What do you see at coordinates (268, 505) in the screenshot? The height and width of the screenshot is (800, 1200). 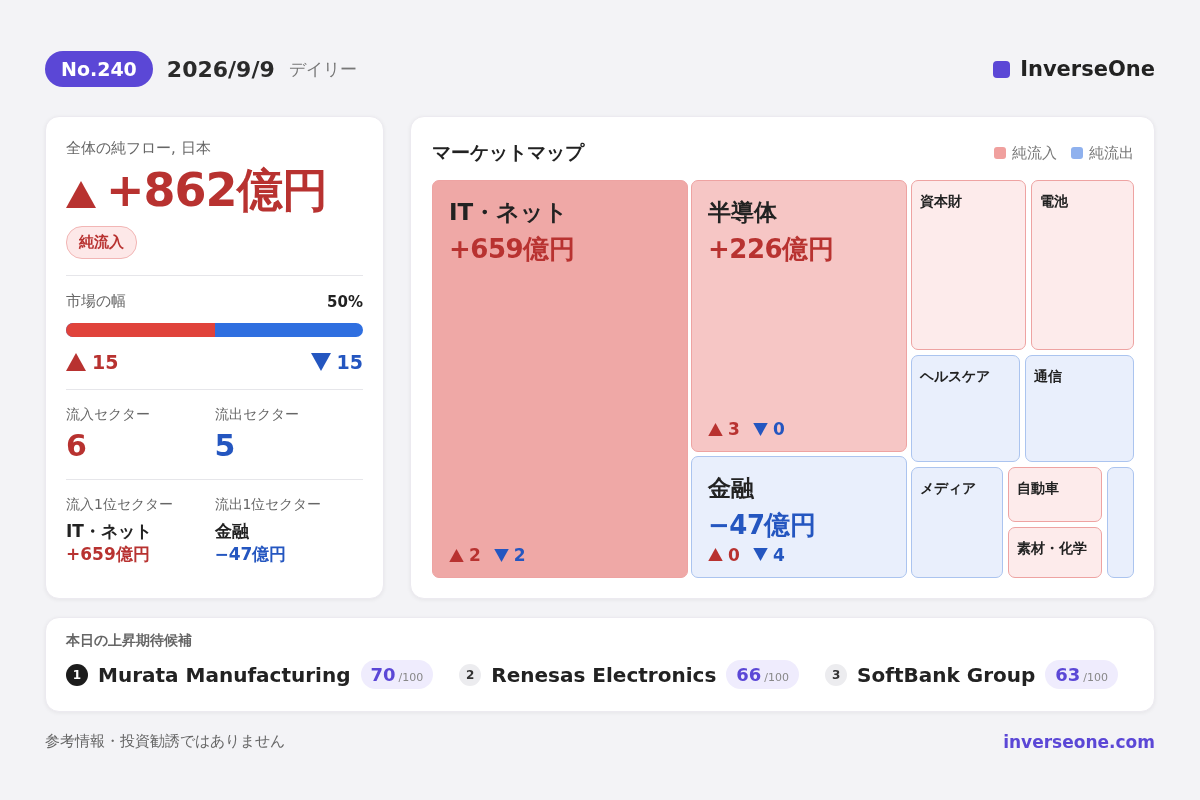 I see `top-sector-label: 流出1位セクター` at bounding box center [268, 505].